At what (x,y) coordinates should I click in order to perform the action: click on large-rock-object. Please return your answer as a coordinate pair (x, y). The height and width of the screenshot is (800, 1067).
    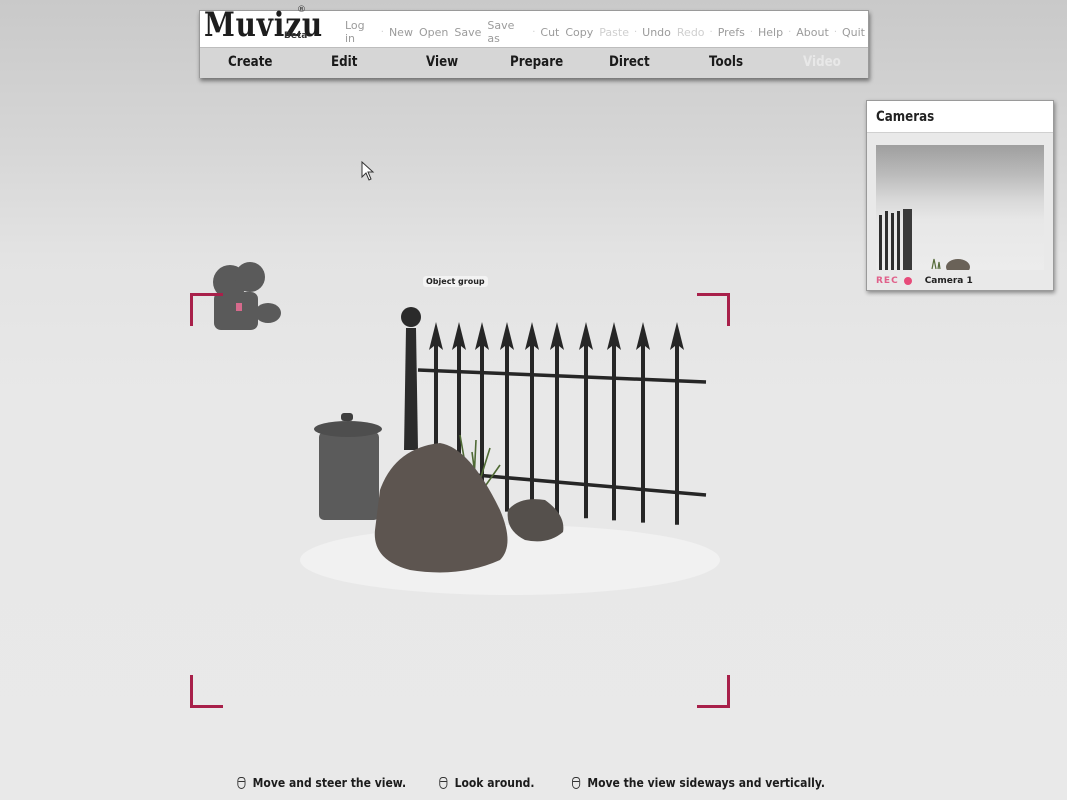
    Looking at the image, I should click on (441, 508).